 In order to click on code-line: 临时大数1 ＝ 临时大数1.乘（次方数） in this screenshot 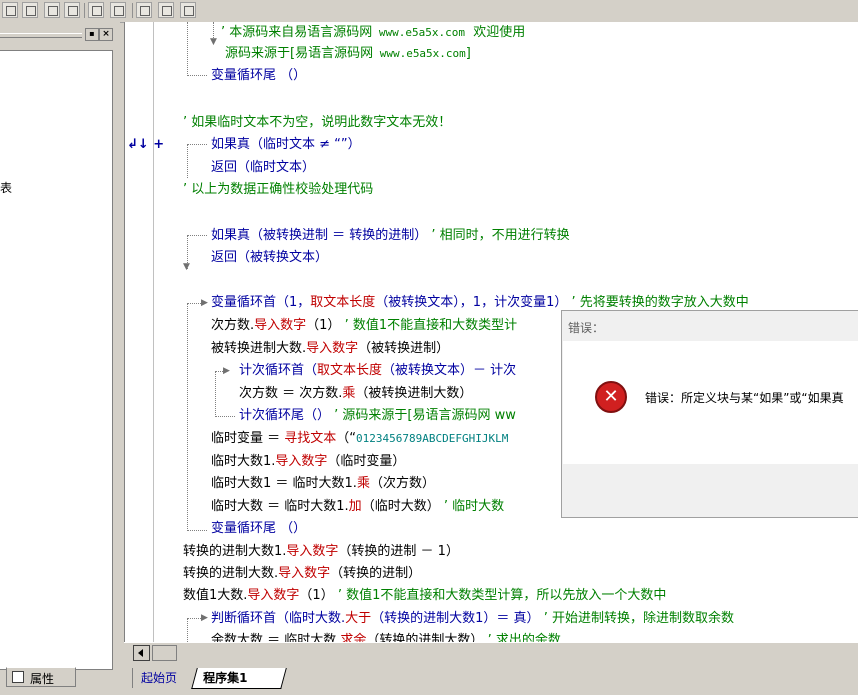, I will do `click(323, 484)`.